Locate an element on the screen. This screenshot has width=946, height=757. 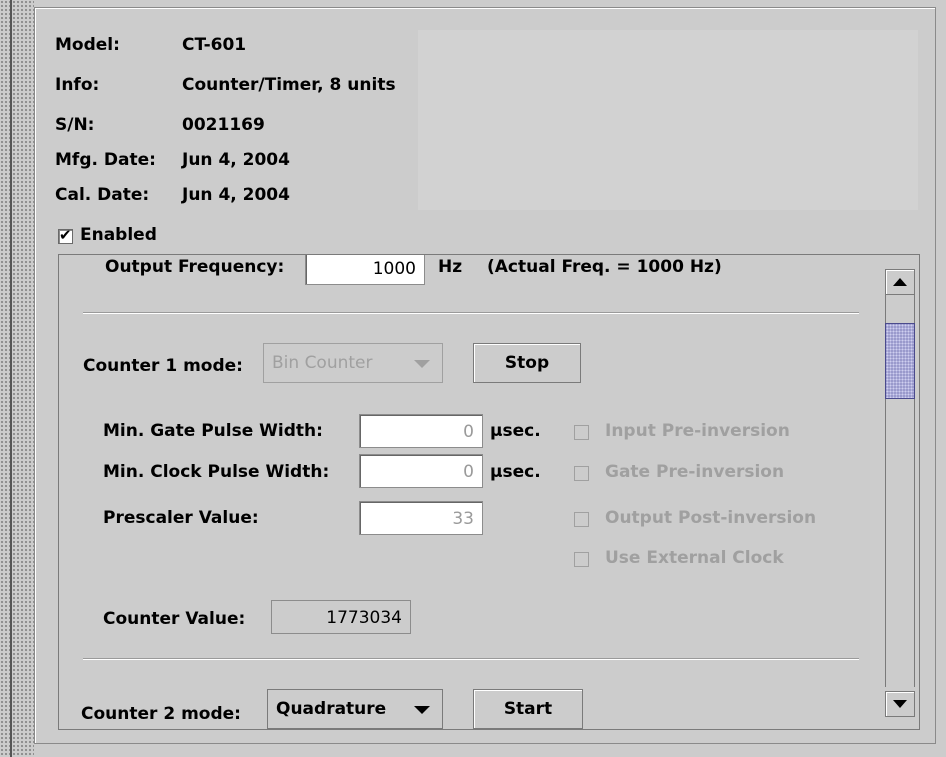
counter2-mode-label: Counter 2 mode: is located at coordinates (161, 714).